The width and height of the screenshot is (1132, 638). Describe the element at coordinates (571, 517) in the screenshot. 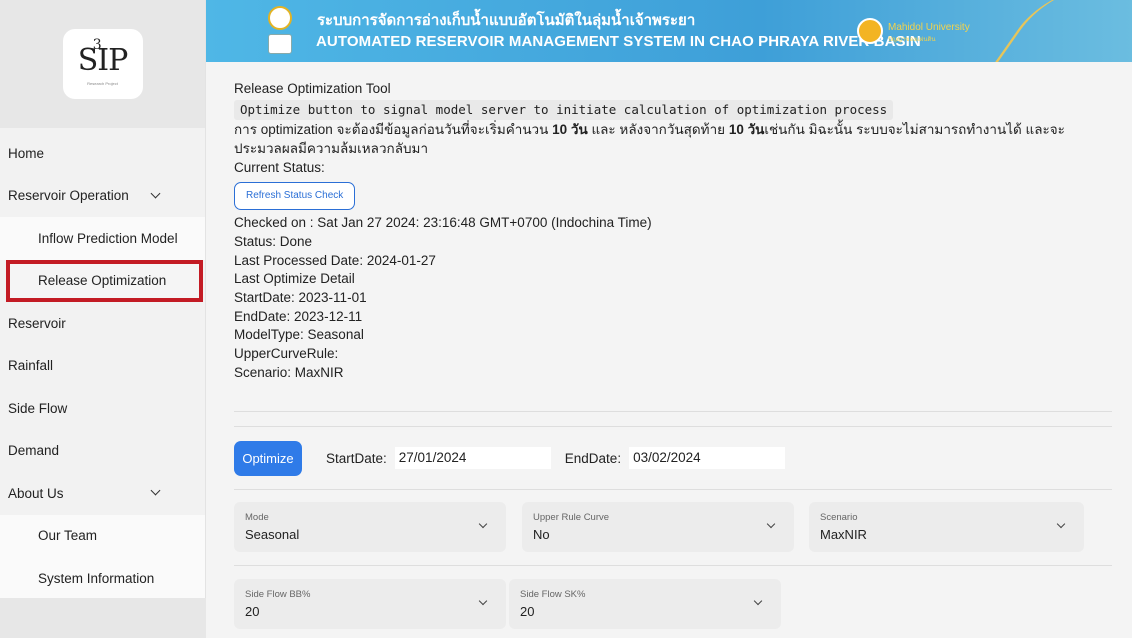

I see `upper-rule-curve-label: Upper Rule Curve` at that location.